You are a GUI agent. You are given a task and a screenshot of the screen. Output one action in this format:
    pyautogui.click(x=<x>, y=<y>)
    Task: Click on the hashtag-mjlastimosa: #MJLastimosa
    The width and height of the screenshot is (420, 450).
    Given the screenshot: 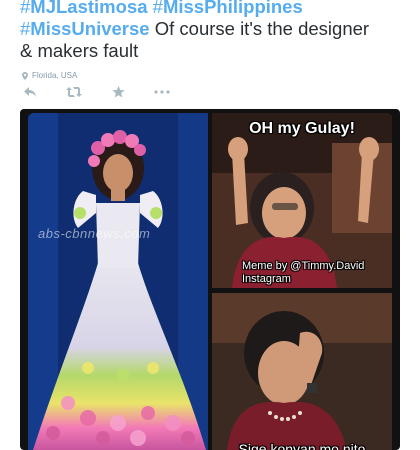 What is the action you would take?
    pyautogui.click(x=84, y=8)
    